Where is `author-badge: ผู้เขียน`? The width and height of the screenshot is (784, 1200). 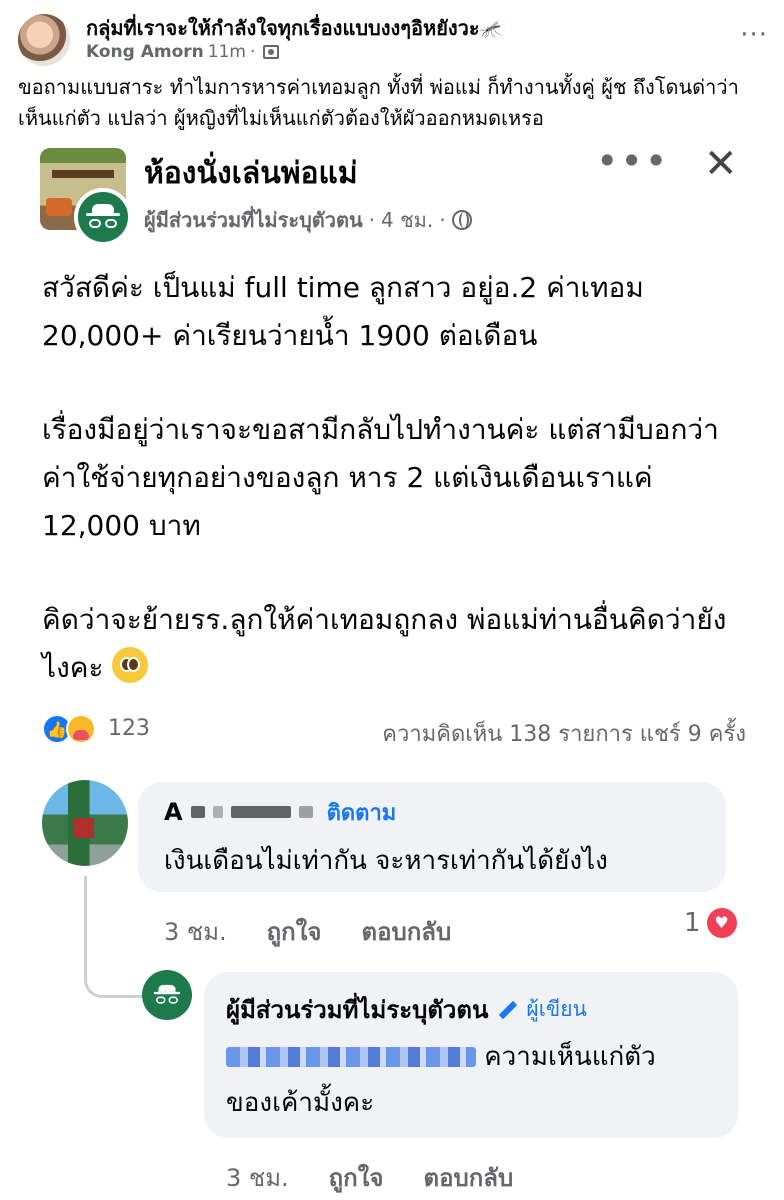 author-badge: ผู้เขียน is located at coordinates (542, 1009).